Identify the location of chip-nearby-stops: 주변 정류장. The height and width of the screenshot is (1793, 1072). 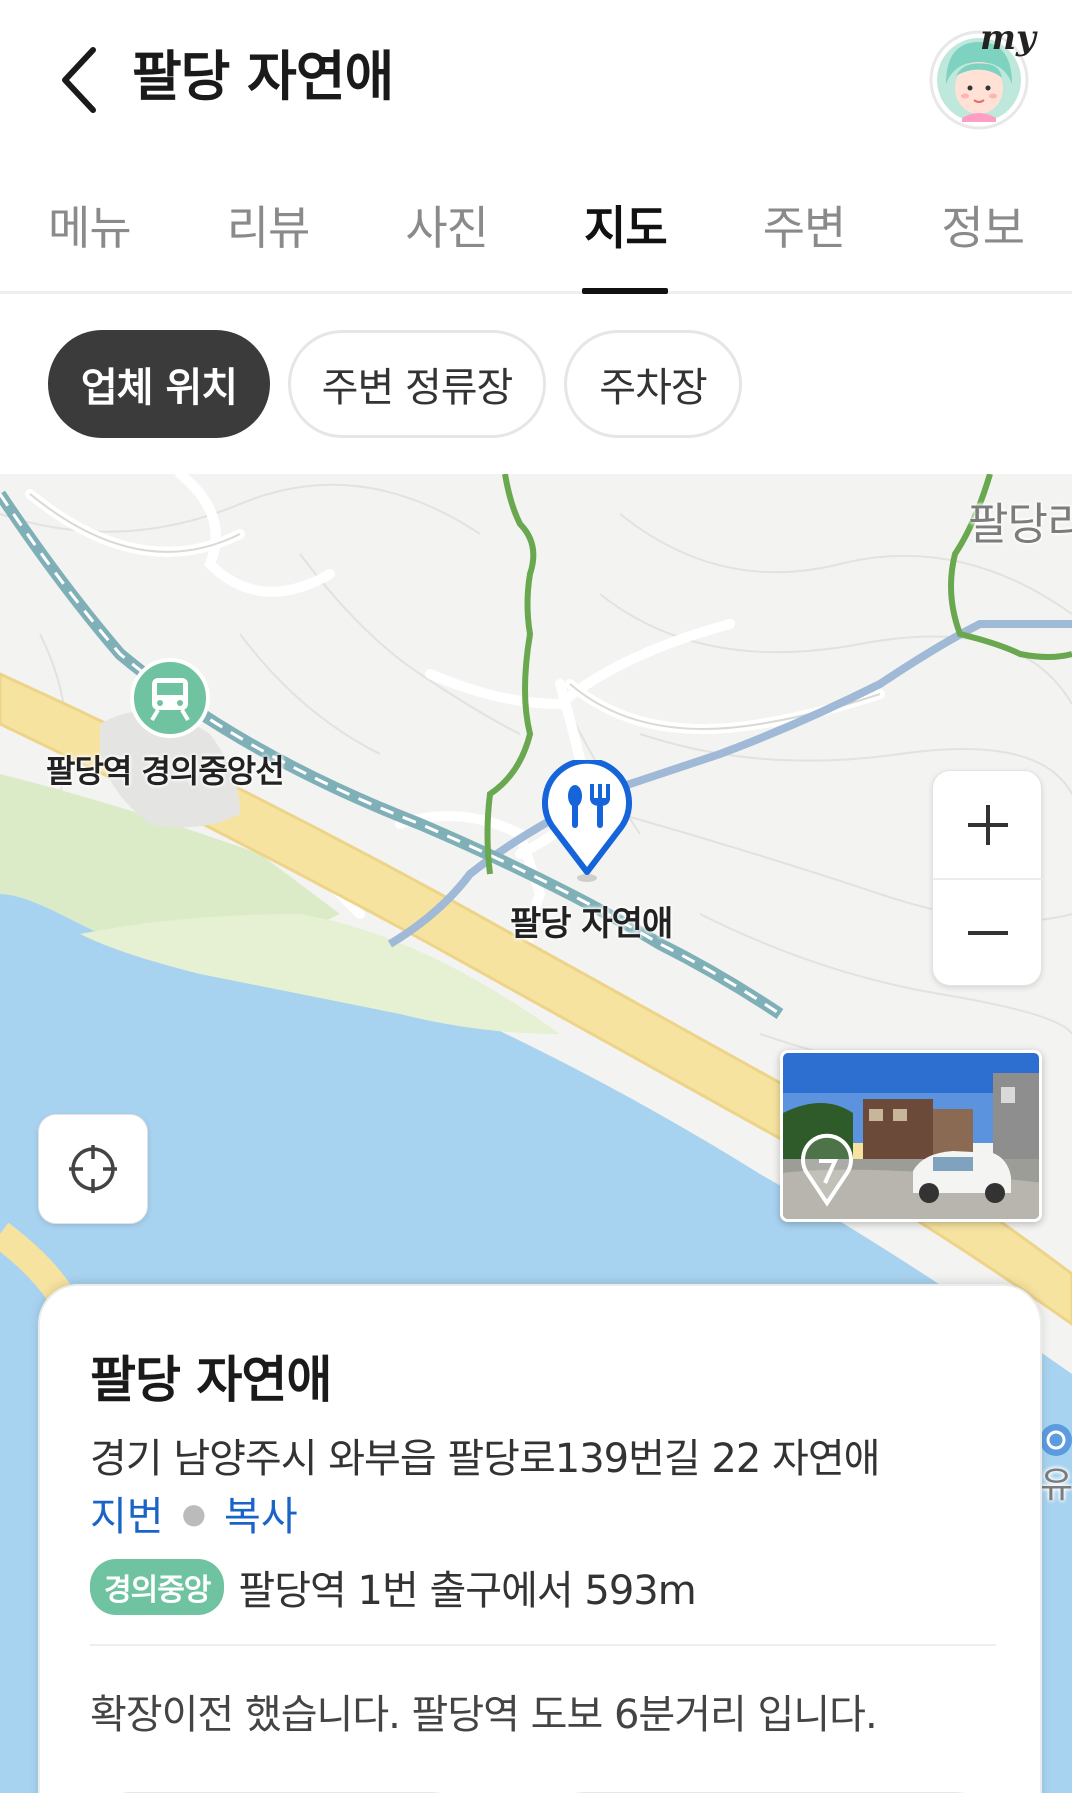
(417, 384).